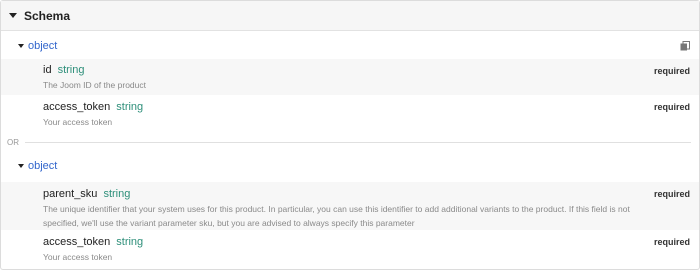 The height and width of the screenshot is (270, 700). What do you see at coordinates (350, 166) in the screenshot?
I see `object-toggle-2: object` at bounding box center [350, 166].